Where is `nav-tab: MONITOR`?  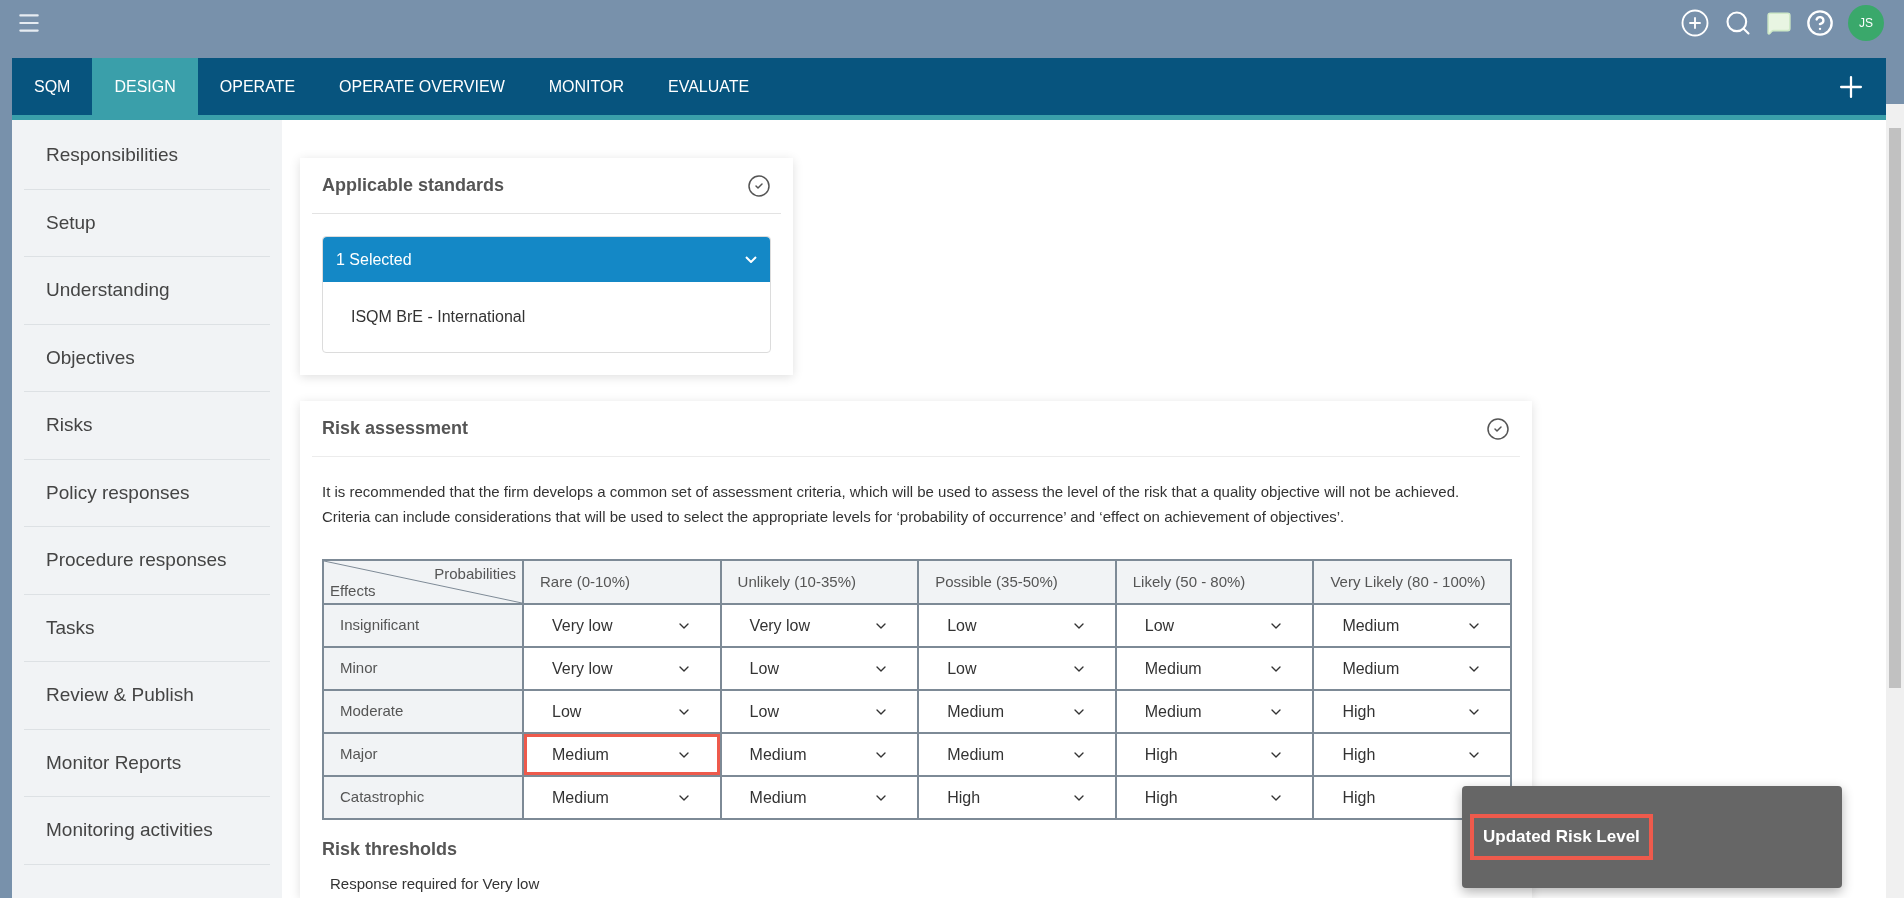 nav-tab: MONITOR is located at coordinates (586, 86).